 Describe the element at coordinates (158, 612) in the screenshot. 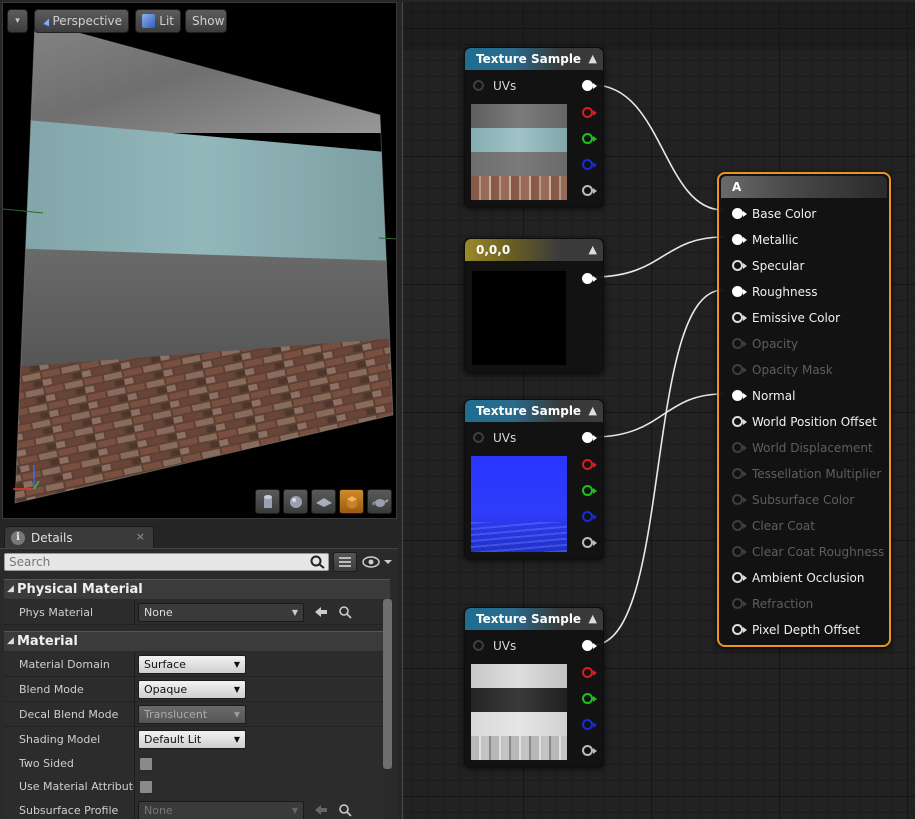

I see `phys-material-value: None` at that location.